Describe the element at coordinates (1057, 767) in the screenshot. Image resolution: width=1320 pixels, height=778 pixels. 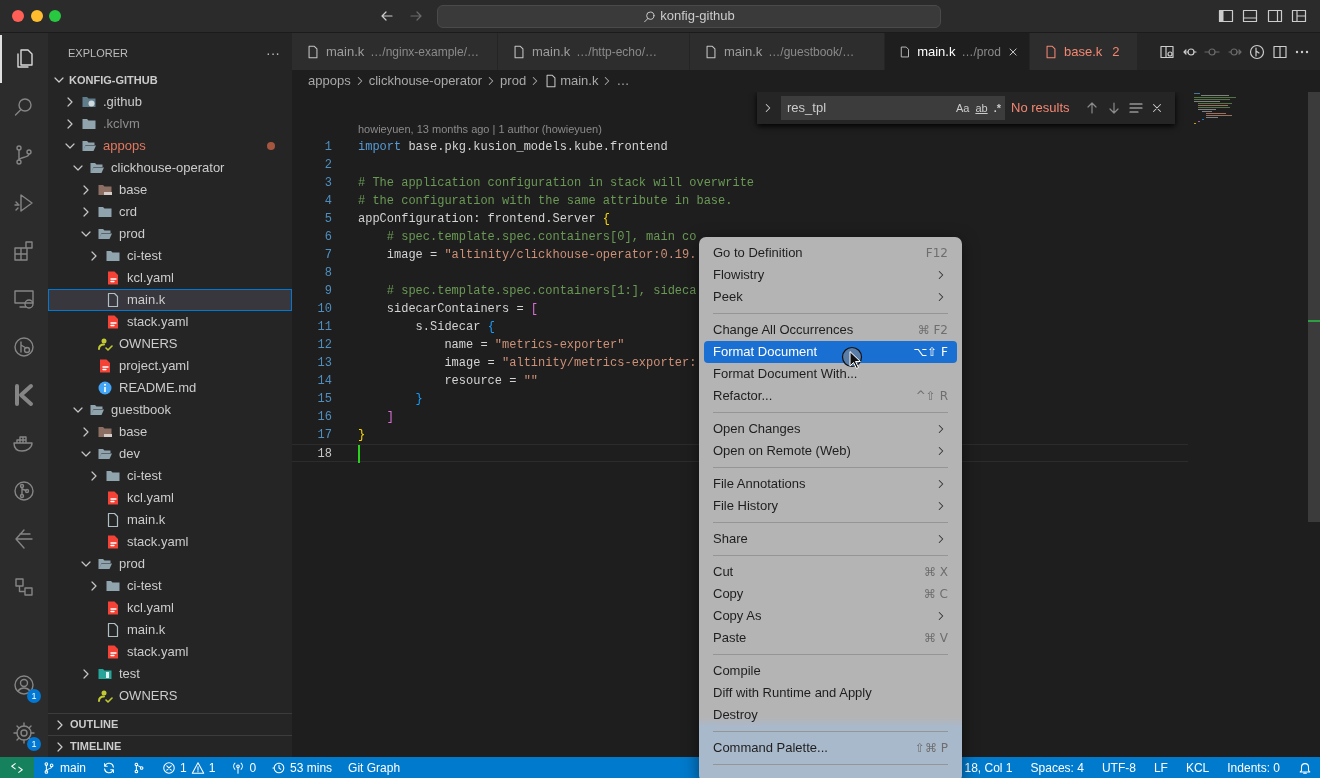
I see `indentation-setting: Spaces: 4` at that location.